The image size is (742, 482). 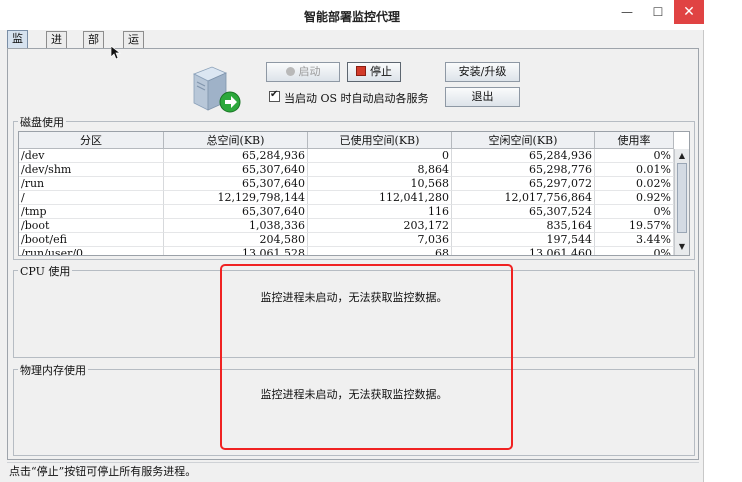 What do you see at coordinates (236, 156) in the screenshot?
I see `cell-total: 65,284,936` at bounding box center [236, 156].